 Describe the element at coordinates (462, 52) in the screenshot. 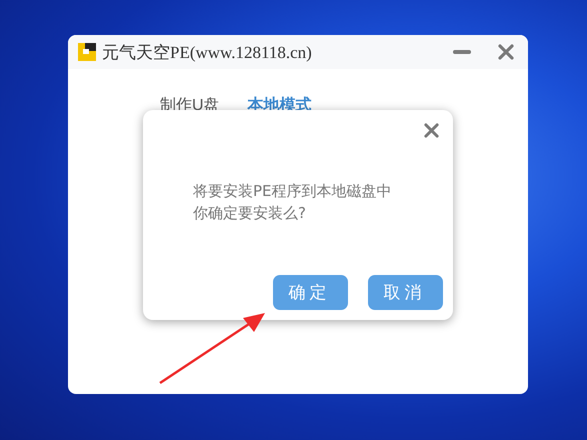

I see `minimize-icon` at that location.